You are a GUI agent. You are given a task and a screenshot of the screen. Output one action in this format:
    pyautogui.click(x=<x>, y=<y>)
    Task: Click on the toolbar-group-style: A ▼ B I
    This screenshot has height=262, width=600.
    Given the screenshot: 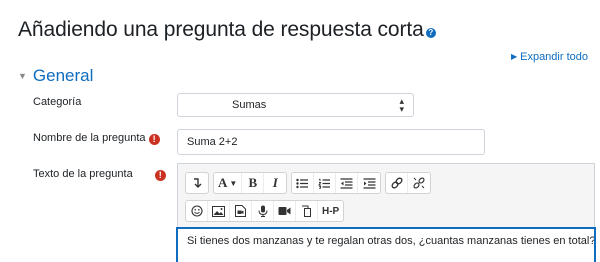 What is the action you would take?
    pyautogui.click(x=250, y=183)
    